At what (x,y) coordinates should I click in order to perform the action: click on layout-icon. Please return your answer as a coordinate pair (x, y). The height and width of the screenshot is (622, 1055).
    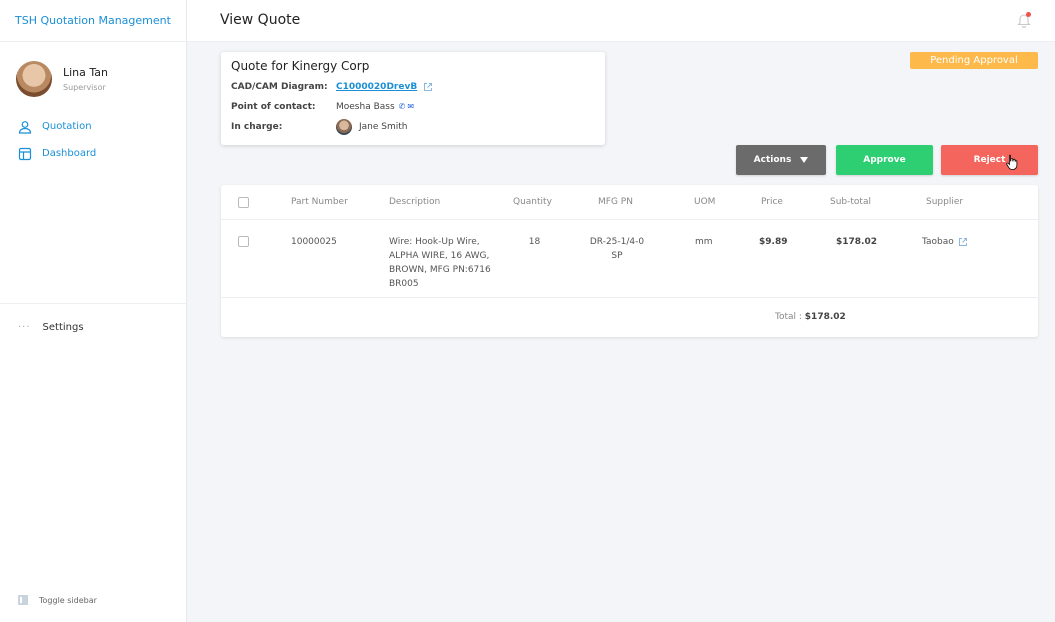
    Looking at the image, I should click on (25, 153).